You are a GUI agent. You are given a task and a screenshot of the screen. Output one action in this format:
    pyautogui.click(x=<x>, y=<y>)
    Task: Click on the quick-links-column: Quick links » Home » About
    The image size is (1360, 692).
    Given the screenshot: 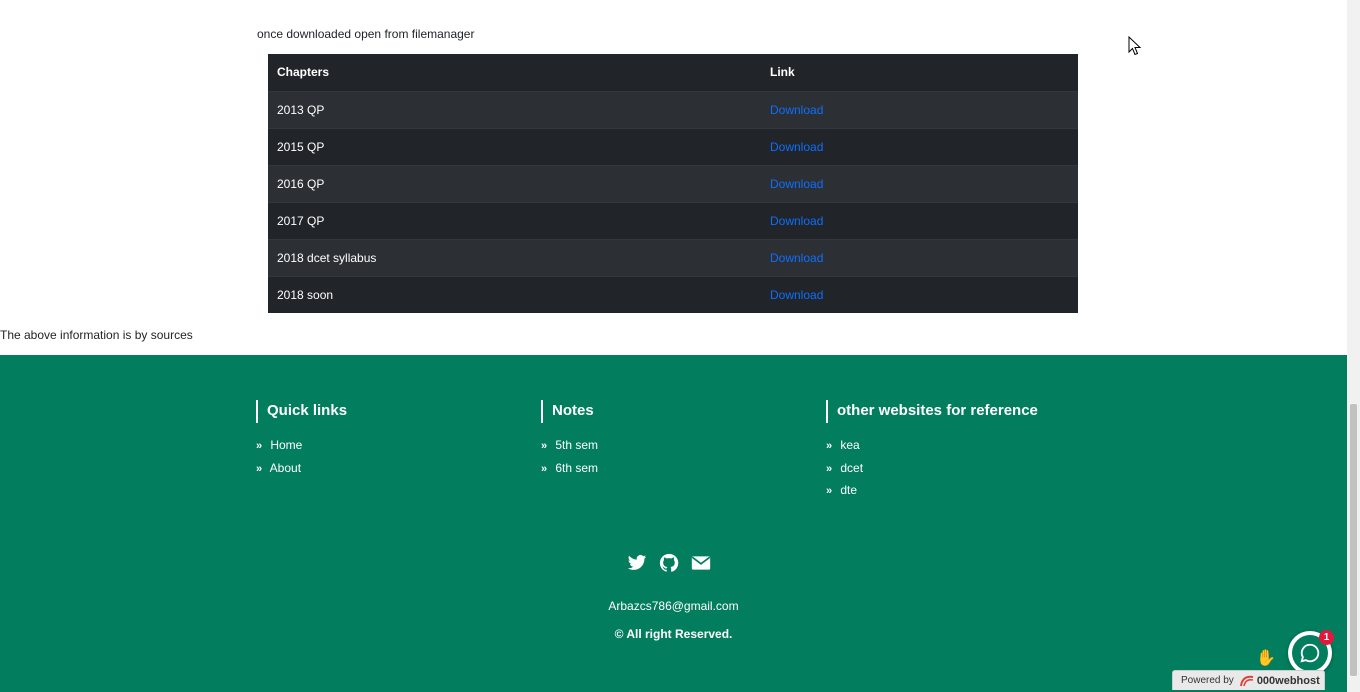 What is the action you would take?
    pyautogui.click(x=301, y=441)
    